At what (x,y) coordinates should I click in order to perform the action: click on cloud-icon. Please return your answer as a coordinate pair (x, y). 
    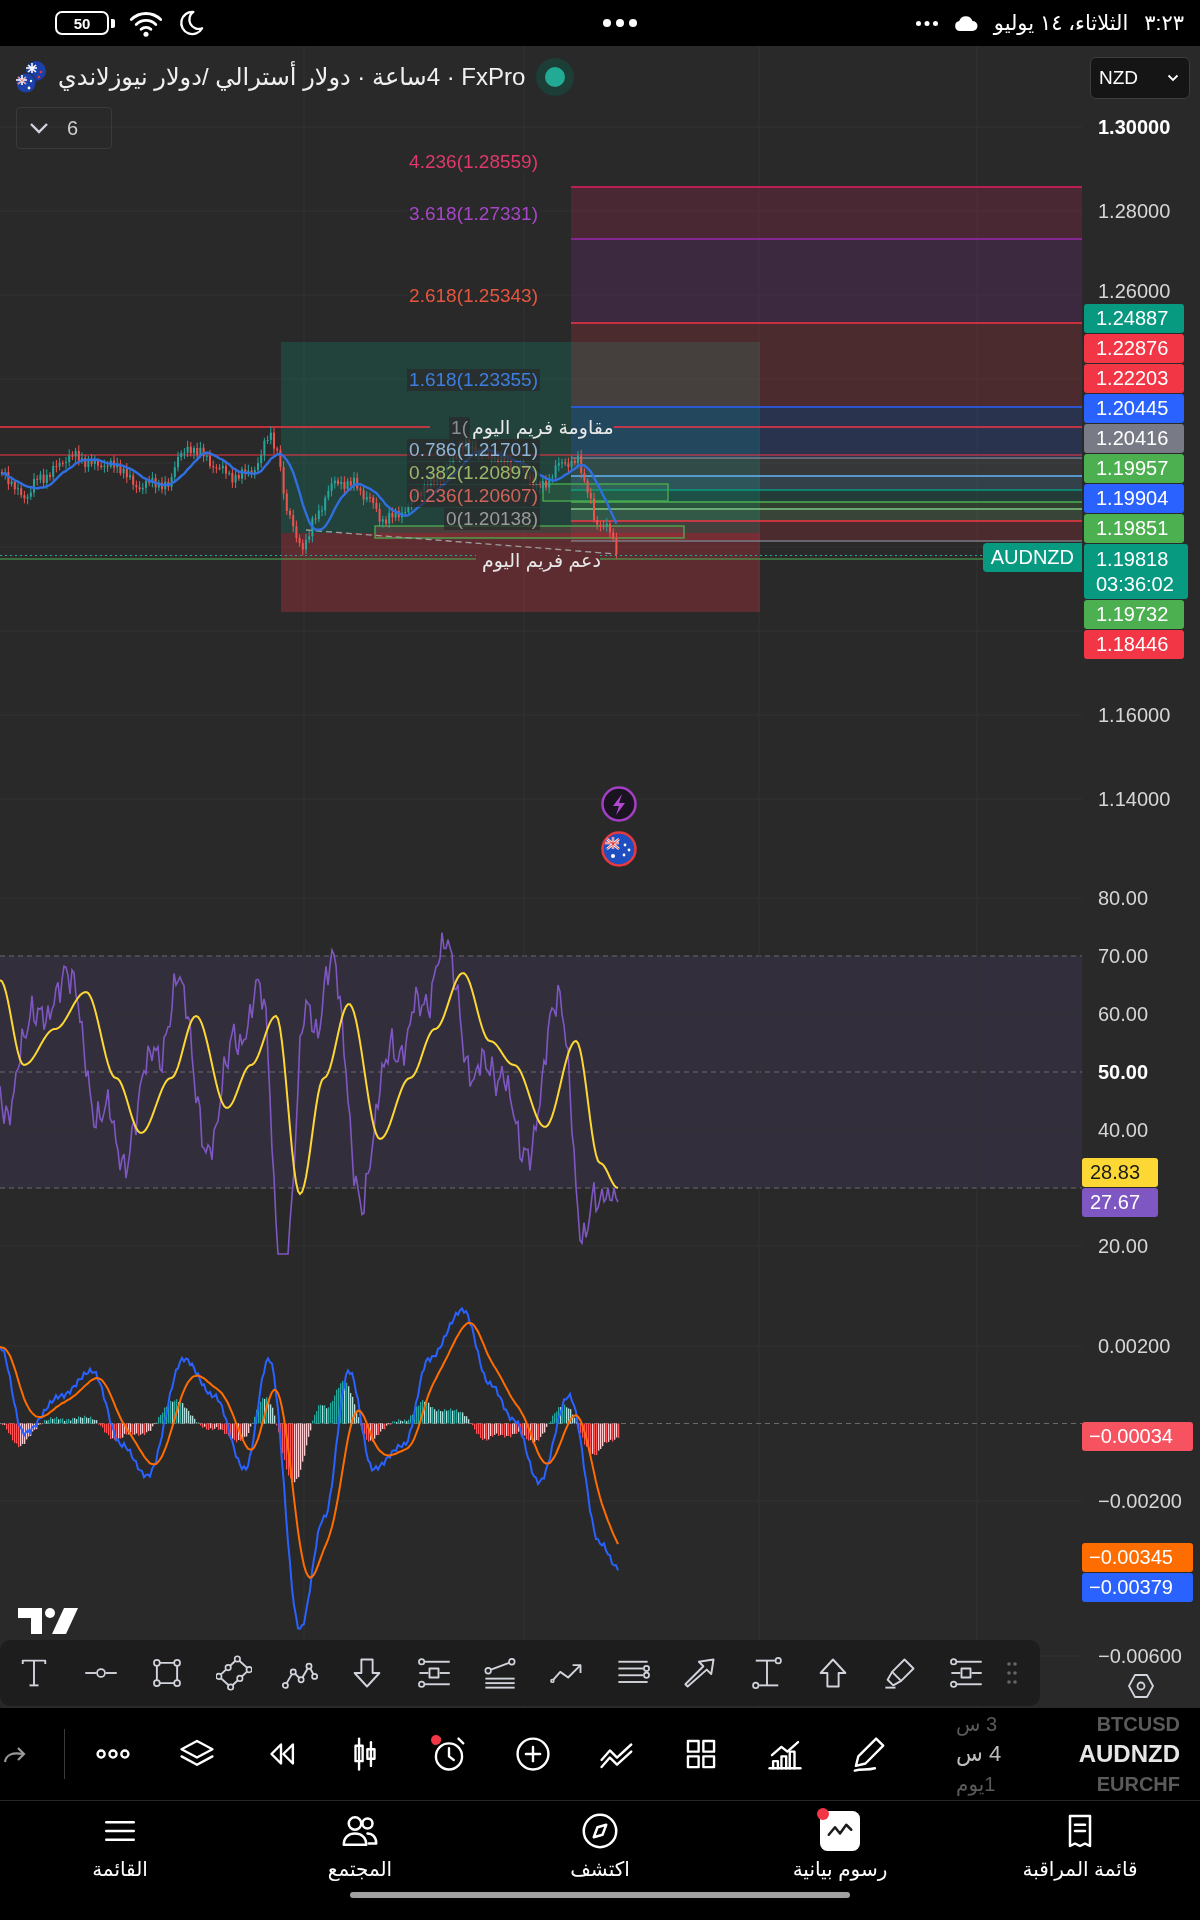
    Looking at the image, I should click on (965, 23).